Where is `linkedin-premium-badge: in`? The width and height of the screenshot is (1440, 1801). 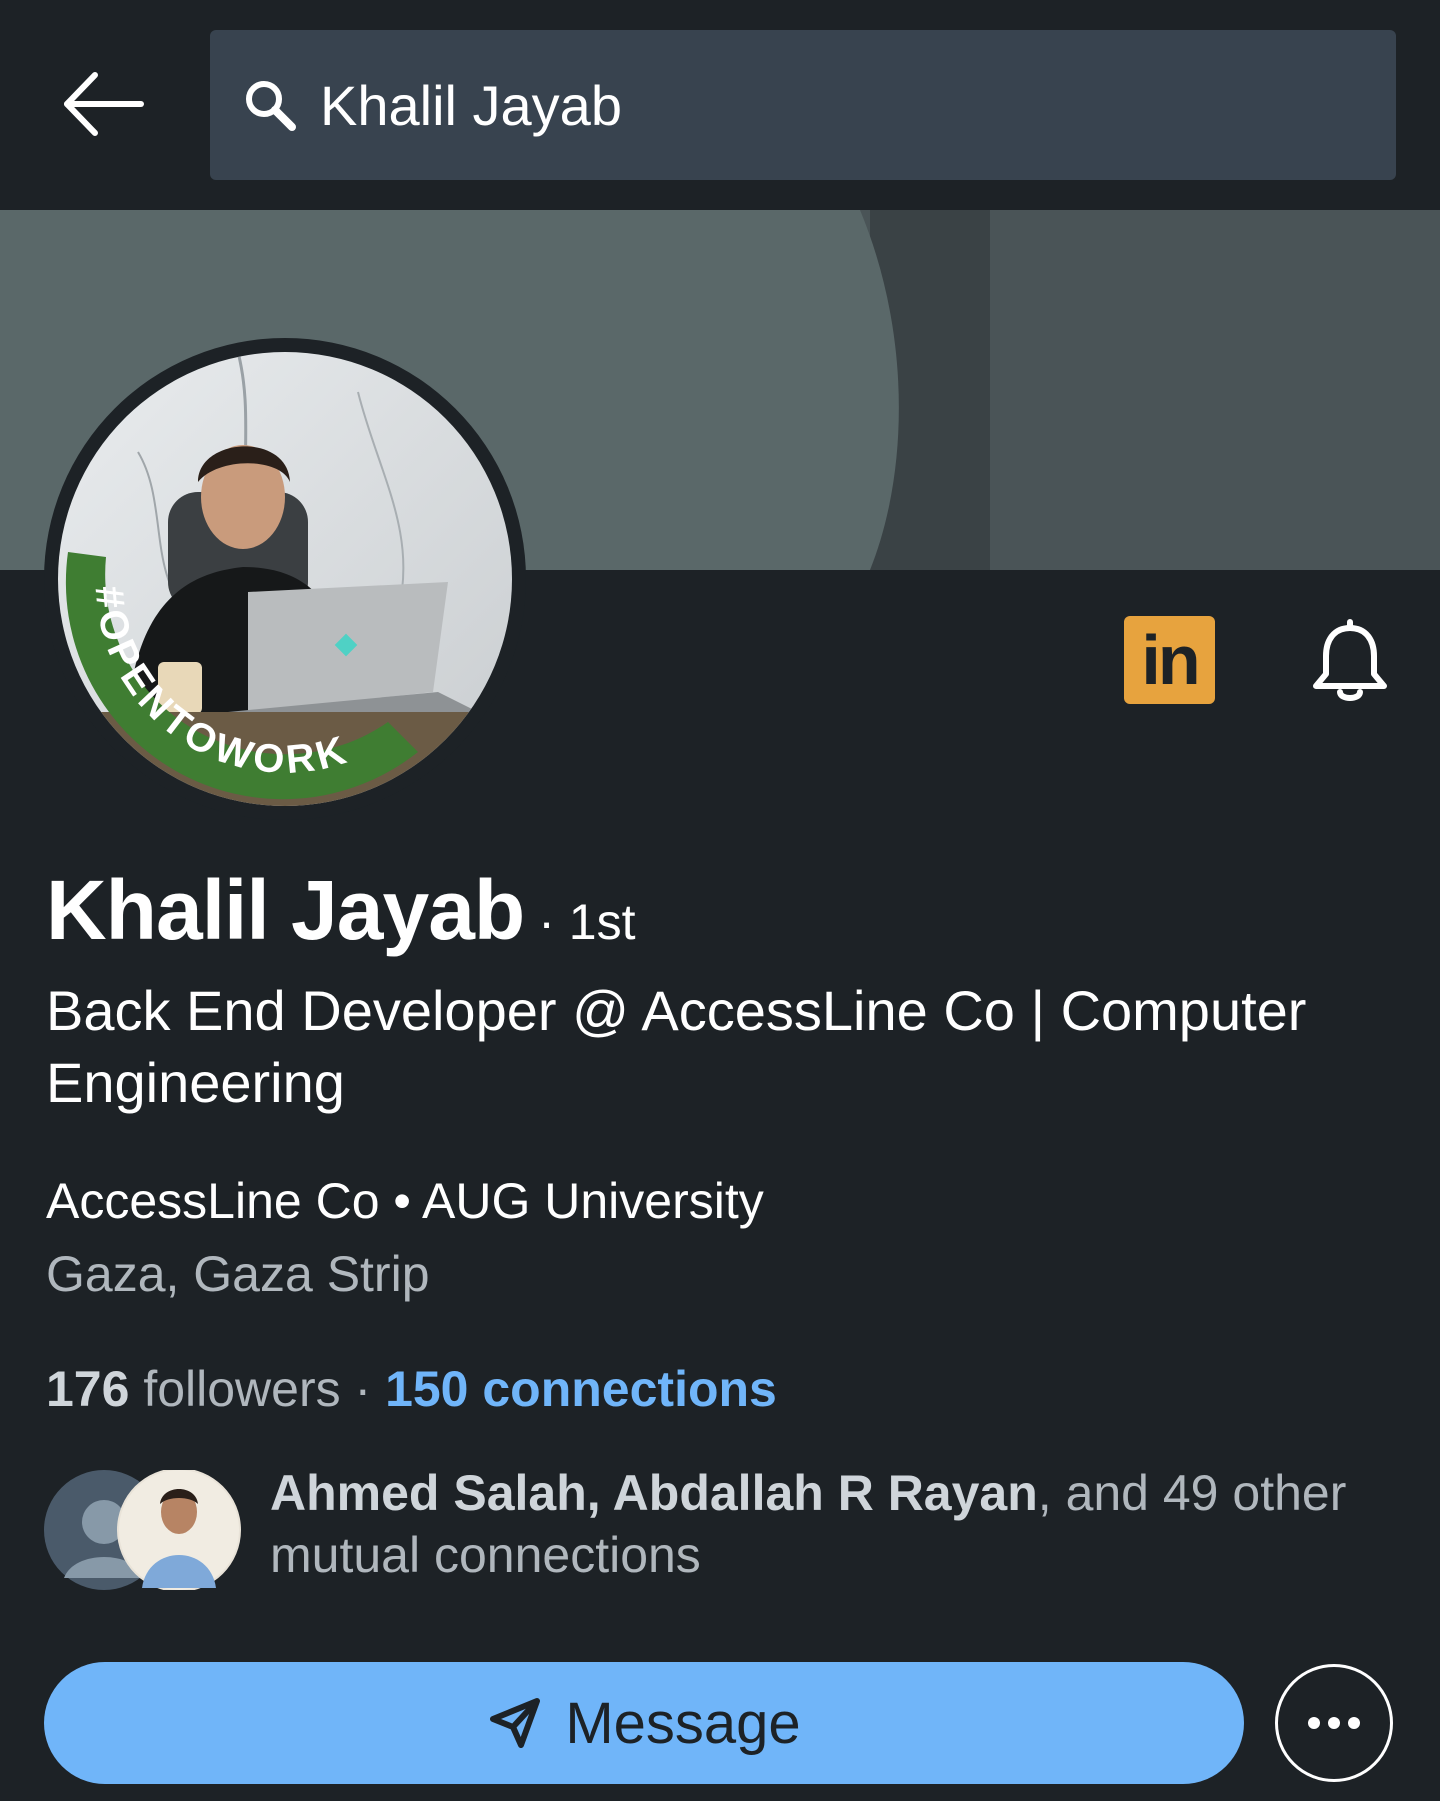
linkedin-premium-badge: in is located at coordinates (1169, 660).